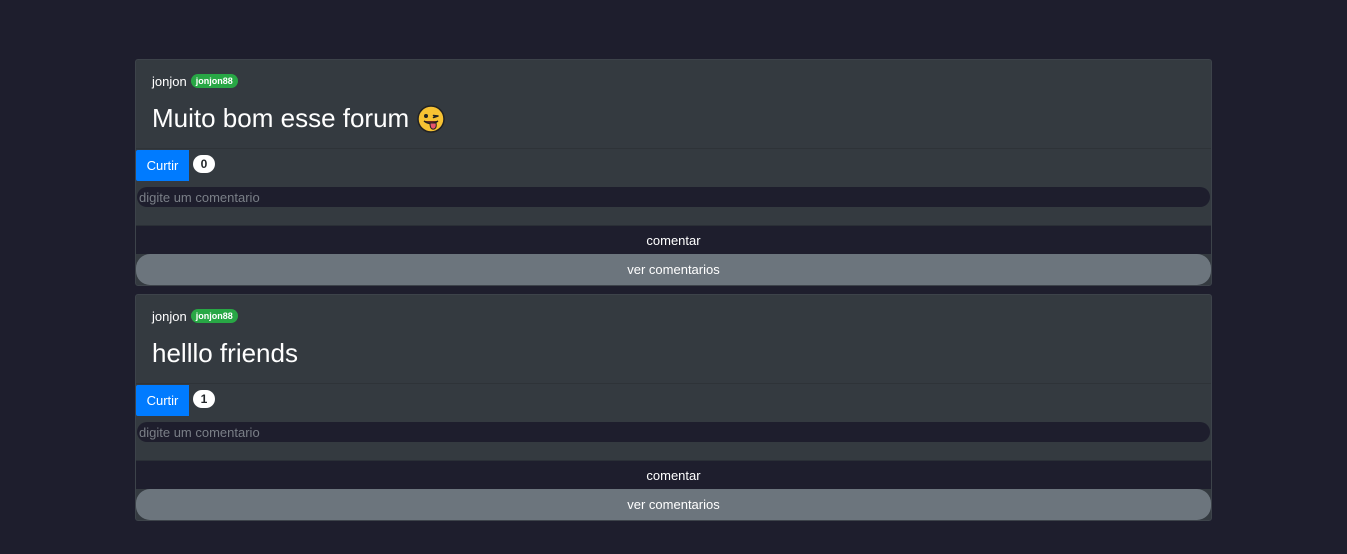 The image size is (1347, 554). What do you see at coordinates (673, 165) in the screenshot?
I see `like-row: Curtir 0` at bounding box center [673, 165].